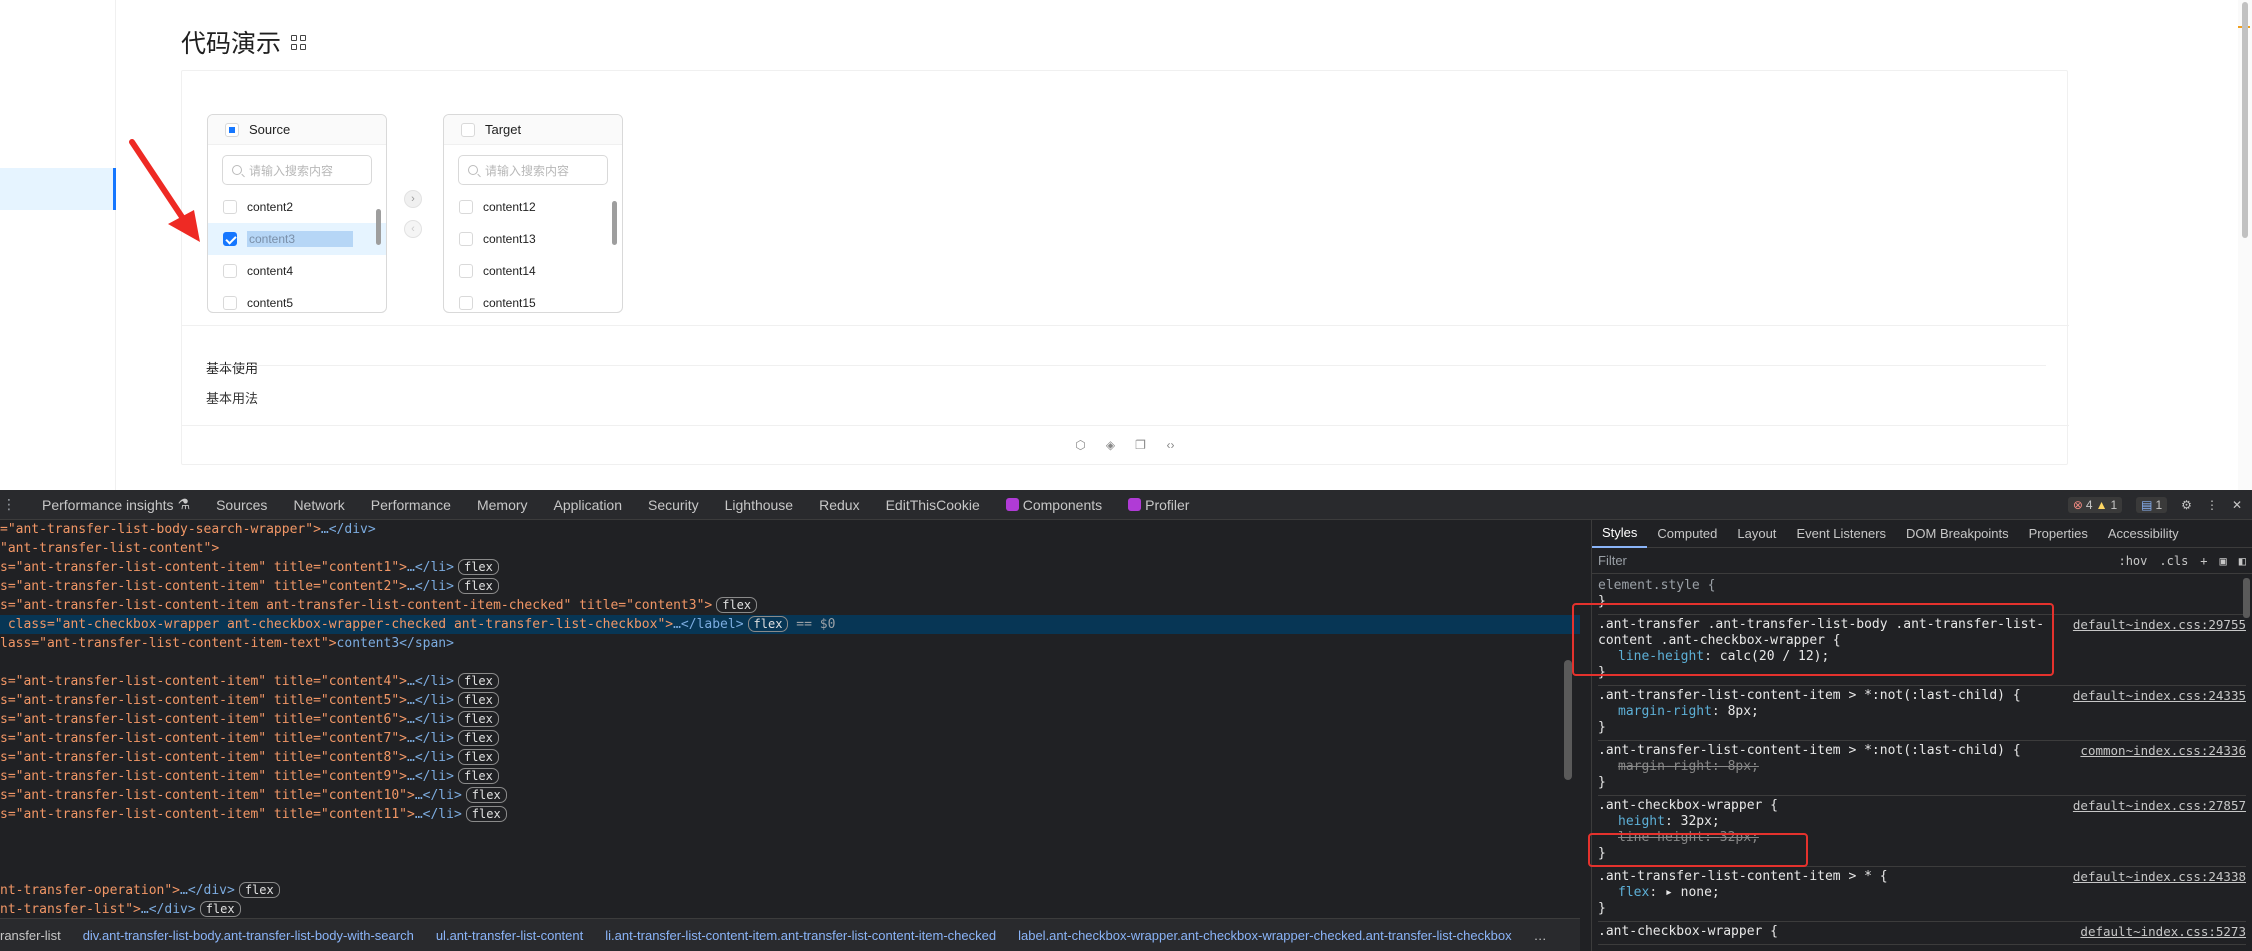  I want to click on more-options-icon: ⋮, so click(2212, 505).